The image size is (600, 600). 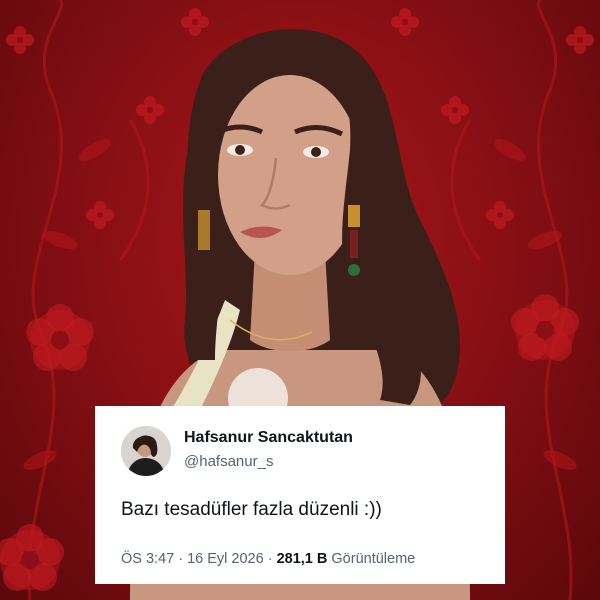 What do you see at coordinates (147, 559) in the screenshot?
I see `tweet-time: ÖS 3:47` at bounding box center [147, 559].